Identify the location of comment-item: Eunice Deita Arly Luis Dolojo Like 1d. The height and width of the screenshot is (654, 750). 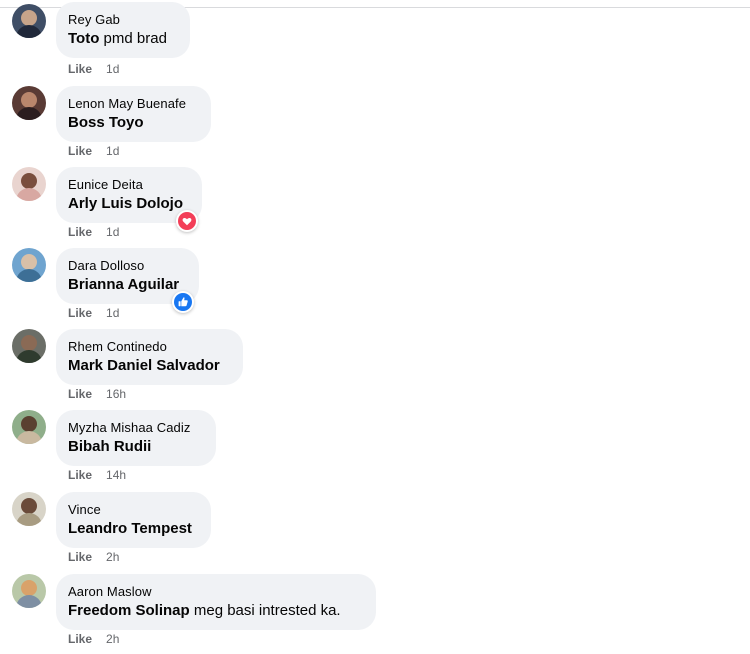
(370, 207).